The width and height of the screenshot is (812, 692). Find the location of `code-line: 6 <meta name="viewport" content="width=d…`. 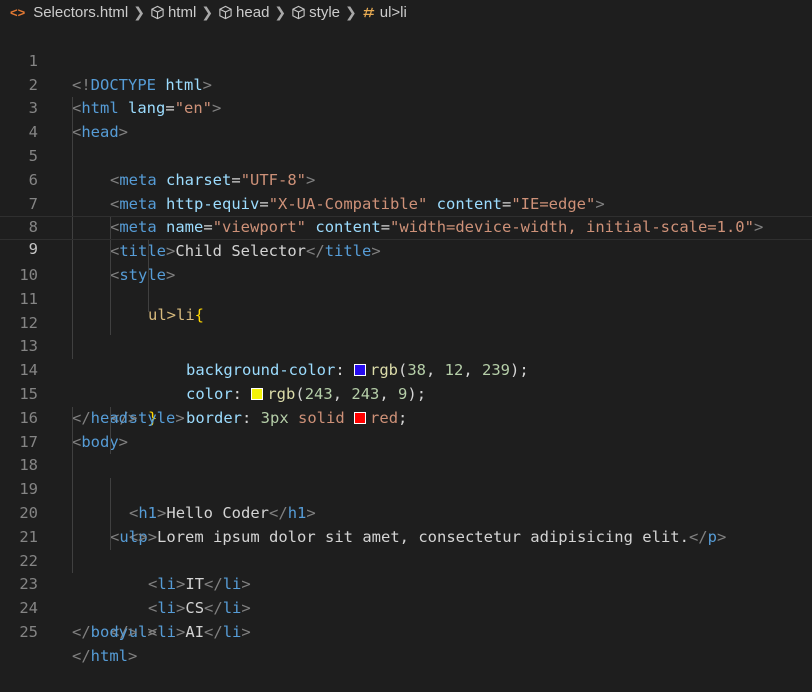

code-line: 6 <meta name="viewport" content="width=d… is located at coordinates (406, 190).